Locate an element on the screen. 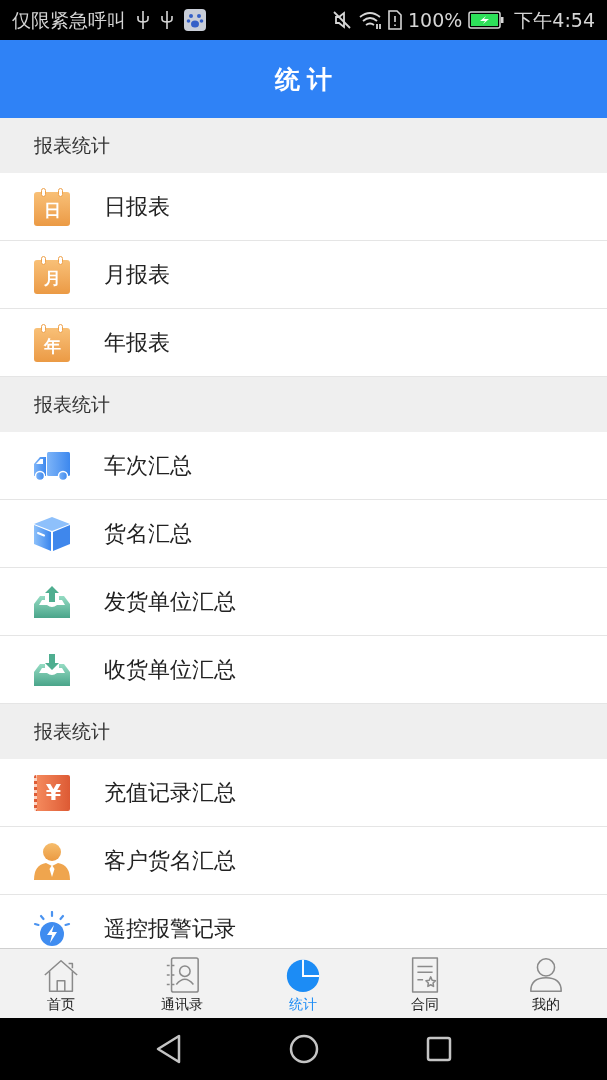 The width and height of the screenshot is (607, 1080). back-triangle-icon is located at coordinates (168, 1049).